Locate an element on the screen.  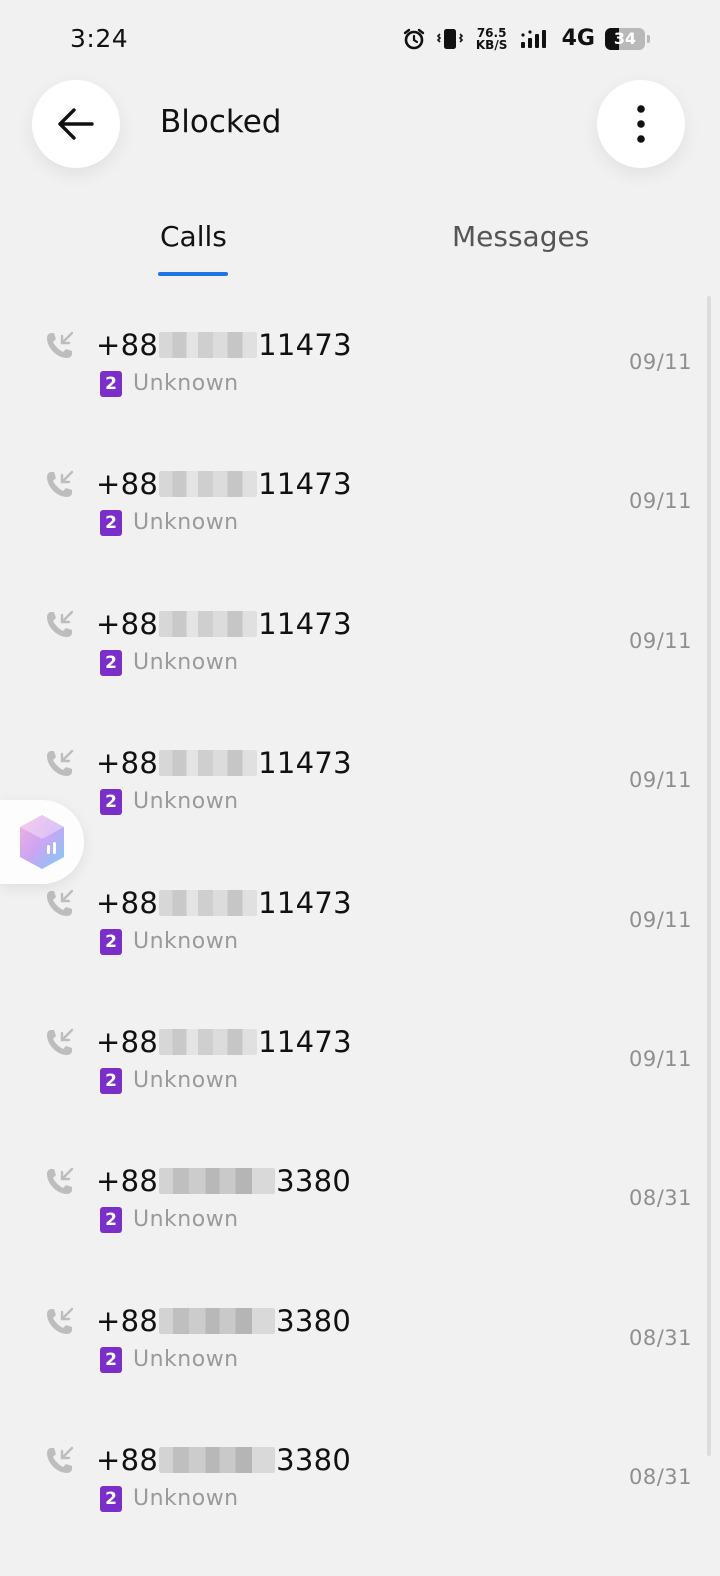
network-speed: 76.5 KB/S is located at coordinates (492, 39).